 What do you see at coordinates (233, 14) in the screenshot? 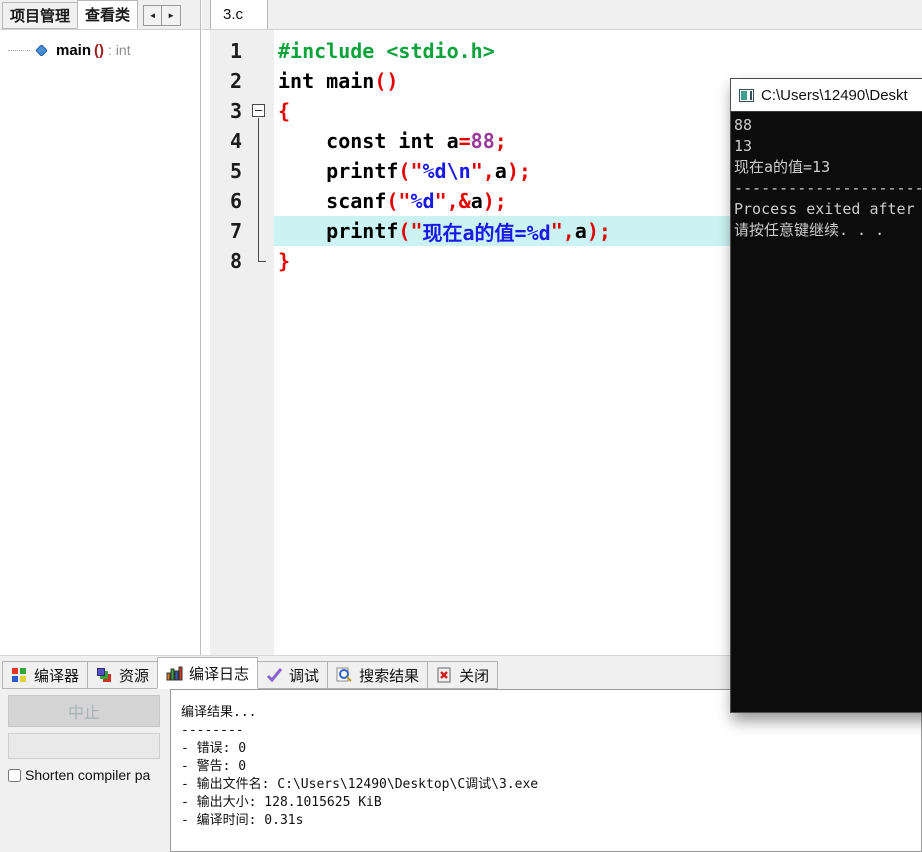
I see `file-tab-label: 3.c` at bounding box center [233, 14].